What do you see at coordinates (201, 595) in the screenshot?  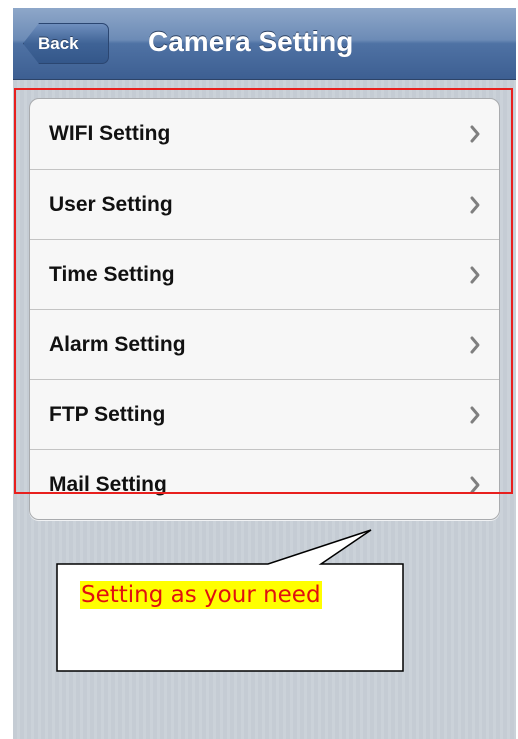 I see `callout-text: Setting as your need` at bounding box center [201, 595].